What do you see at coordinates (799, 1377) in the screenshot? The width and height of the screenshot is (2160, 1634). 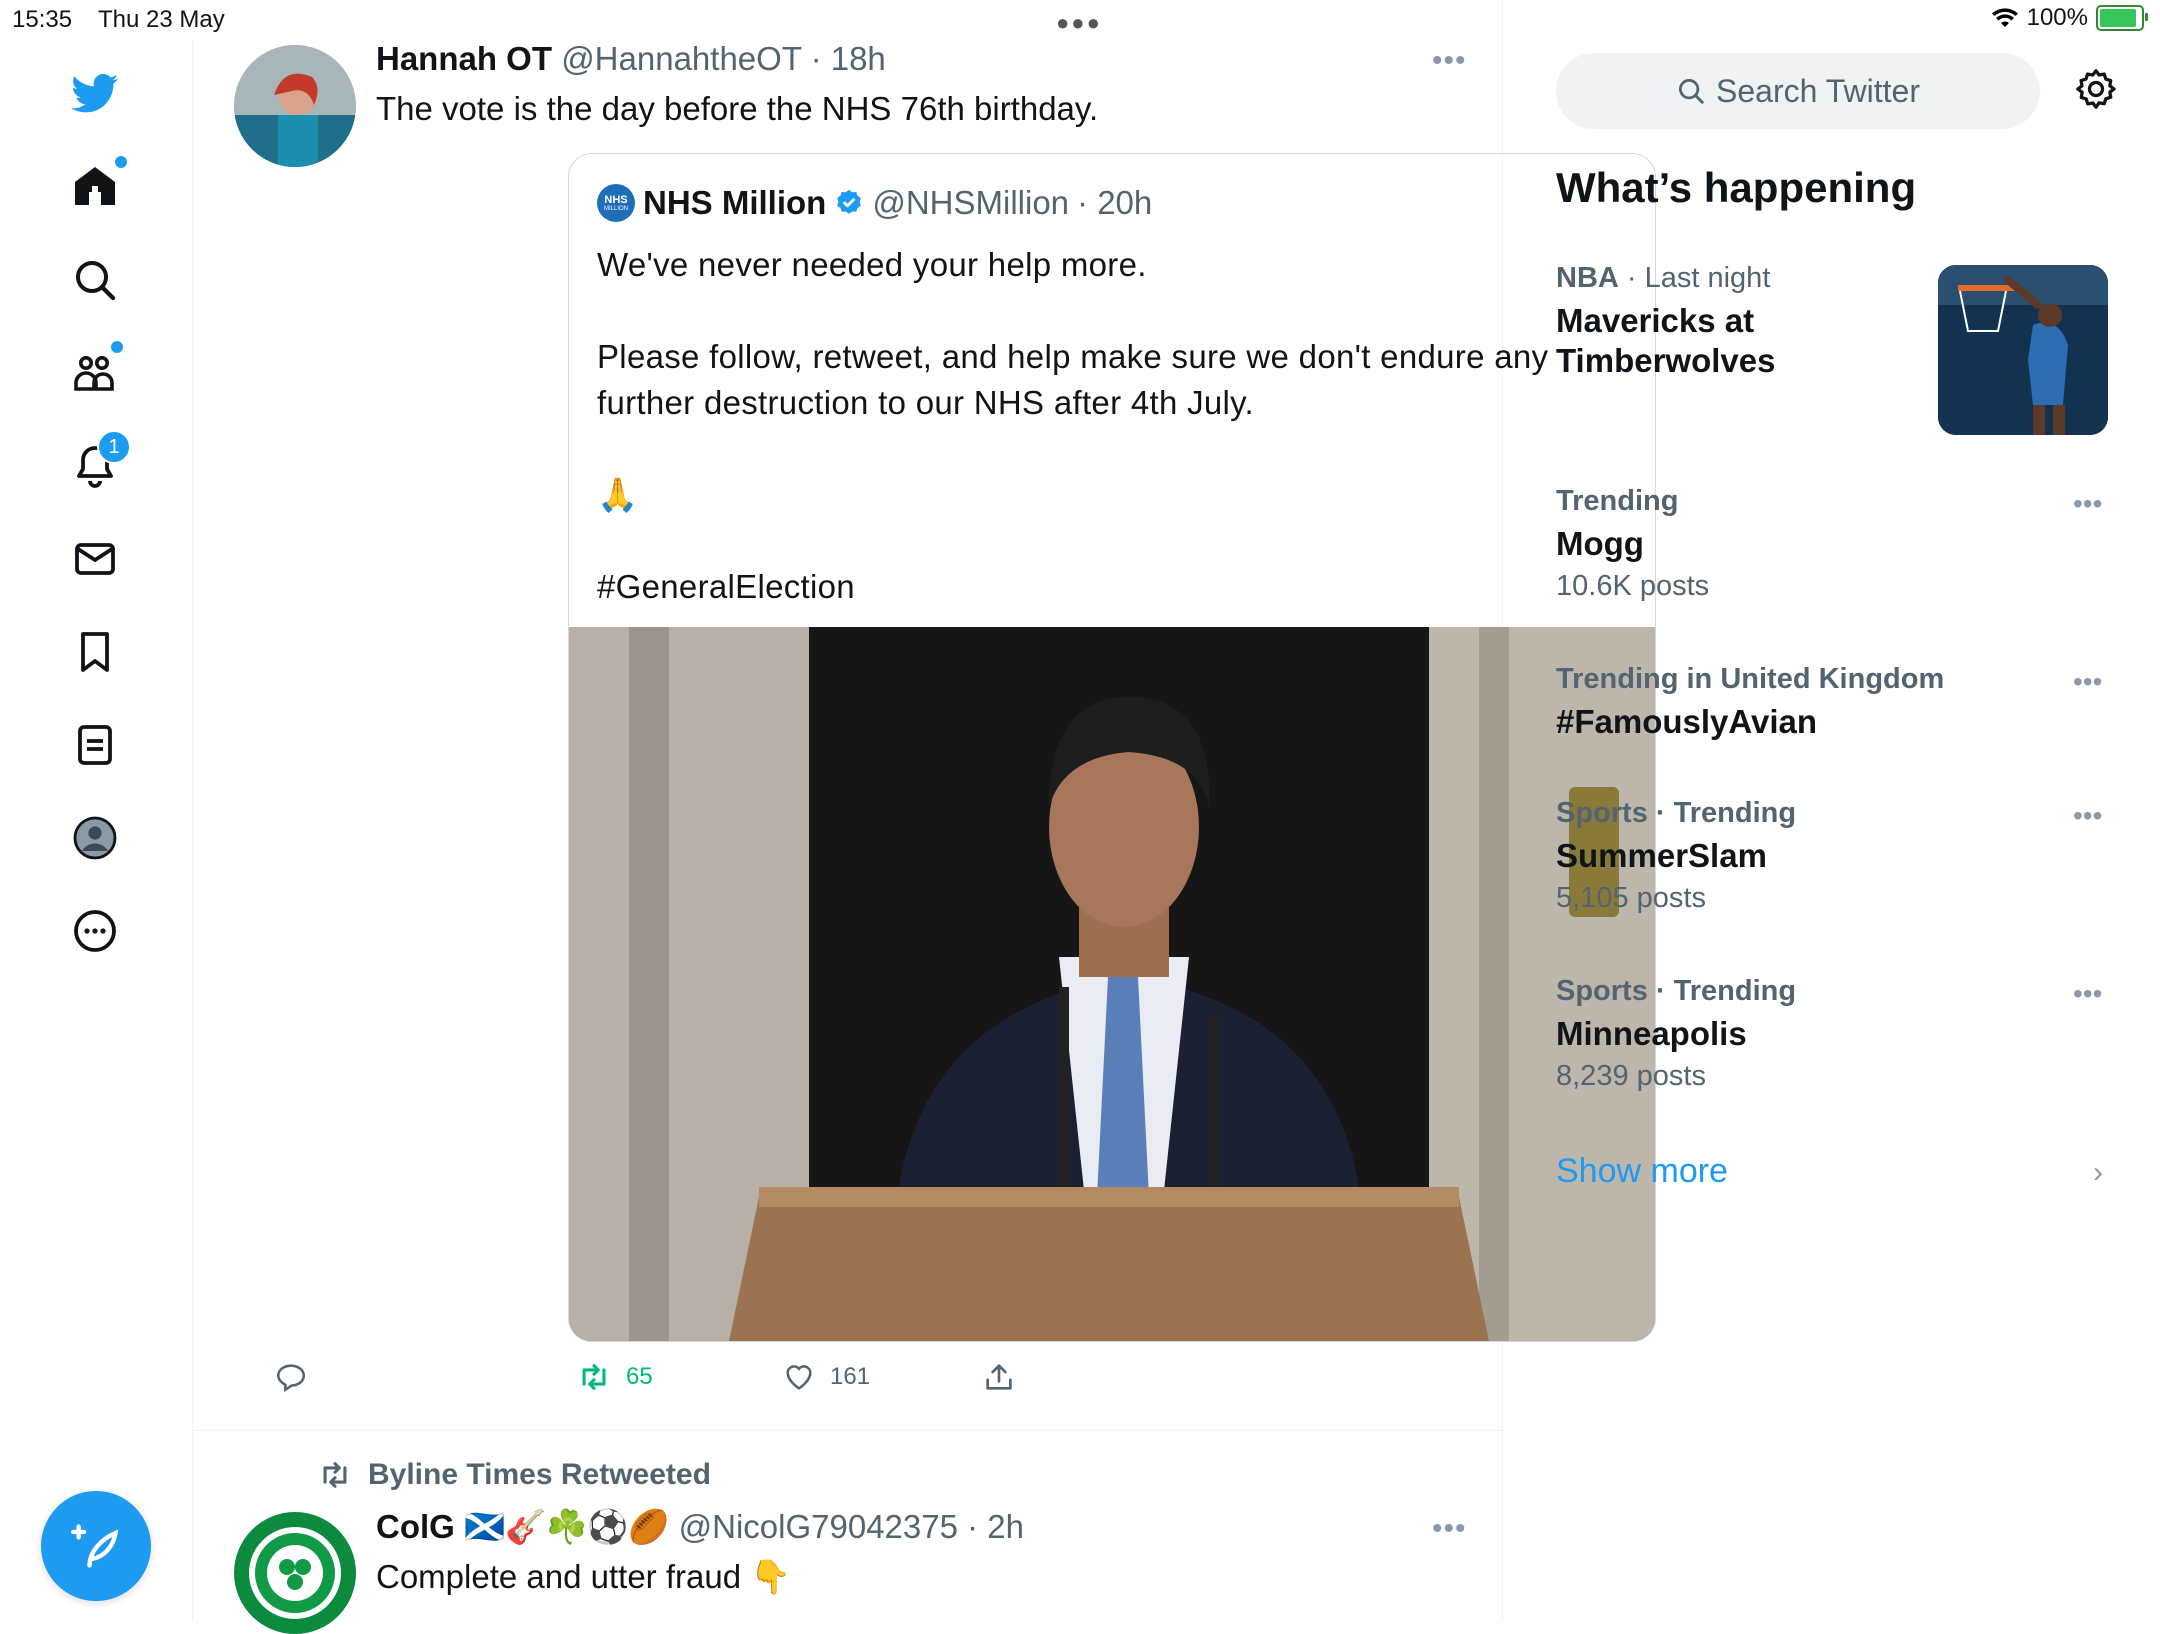 I see `heart-icon` at bounding box center [799, 1377].